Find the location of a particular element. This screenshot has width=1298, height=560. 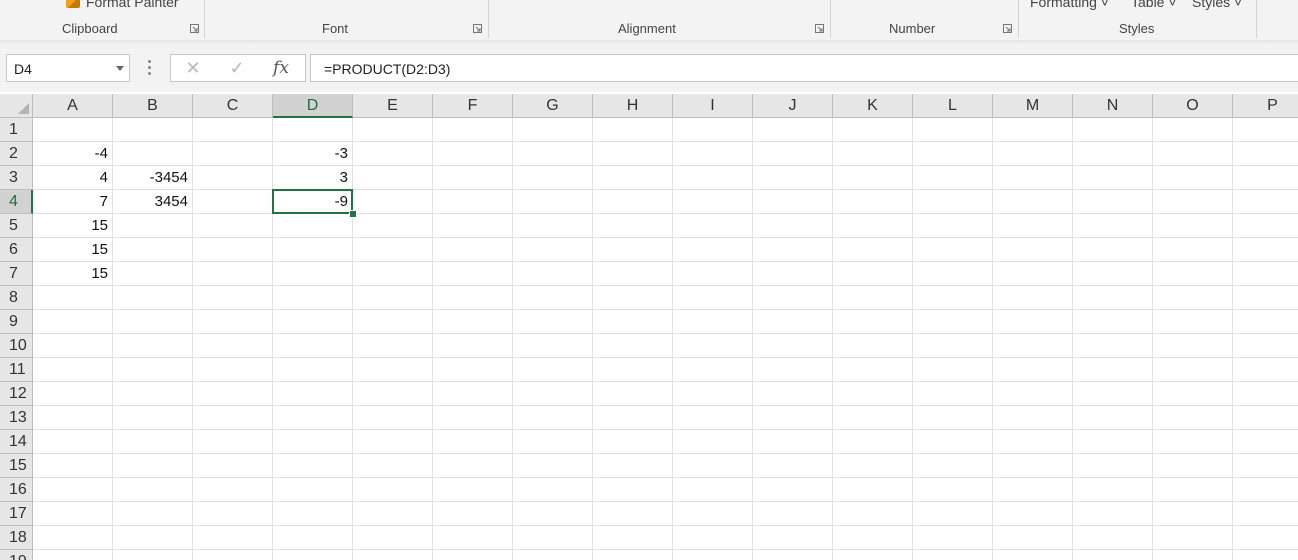

cell-a7: 15 is located at coordinates (73, 274).